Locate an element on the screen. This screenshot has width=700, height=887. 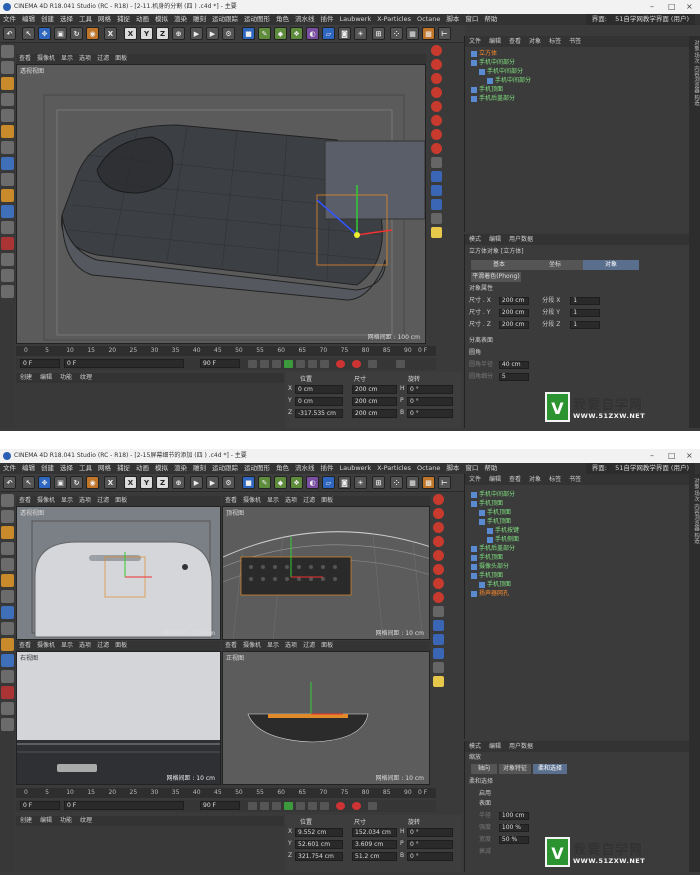
key-scale-icon is located at coordinates (438, 527).